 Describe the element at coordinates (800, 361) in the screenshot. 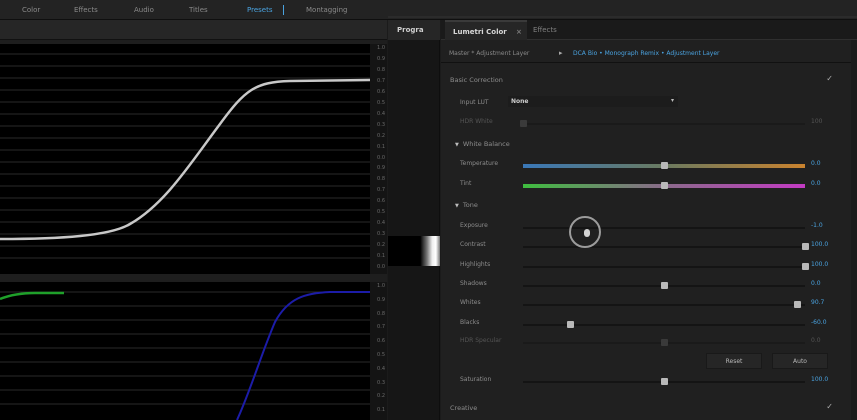

I see `auto-button: Auto` at that location.